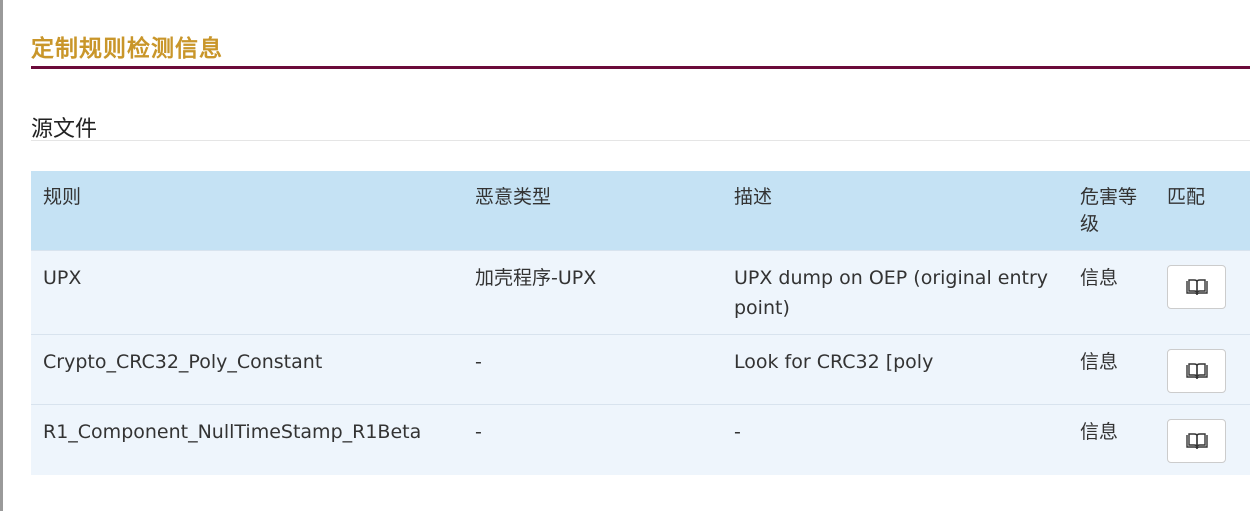  I want to click on rule-name: R1_Component_NullTimeStamp_R1Beta, so click(247, 439).